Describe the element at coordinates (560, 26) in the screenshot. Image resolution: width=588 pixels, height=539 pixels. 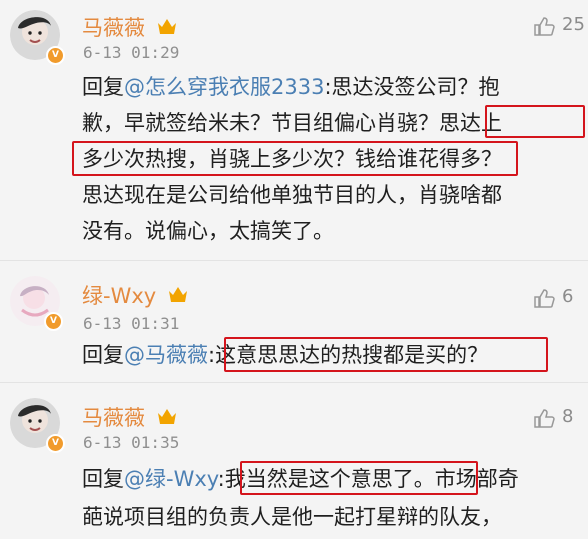
I see `like-button: 25` at that location.